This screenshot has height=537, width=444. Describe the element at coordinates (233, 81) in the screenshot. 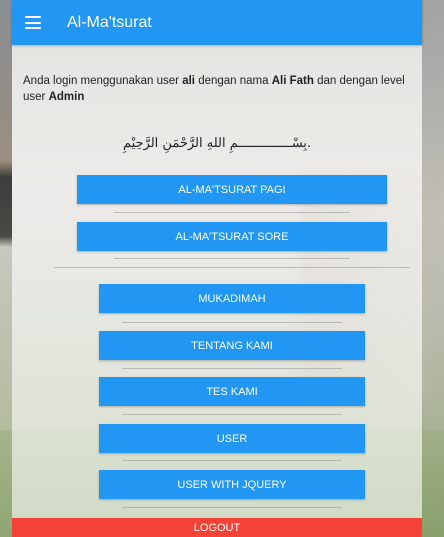

I see `login-info-middle1: dengan nama` at that location.